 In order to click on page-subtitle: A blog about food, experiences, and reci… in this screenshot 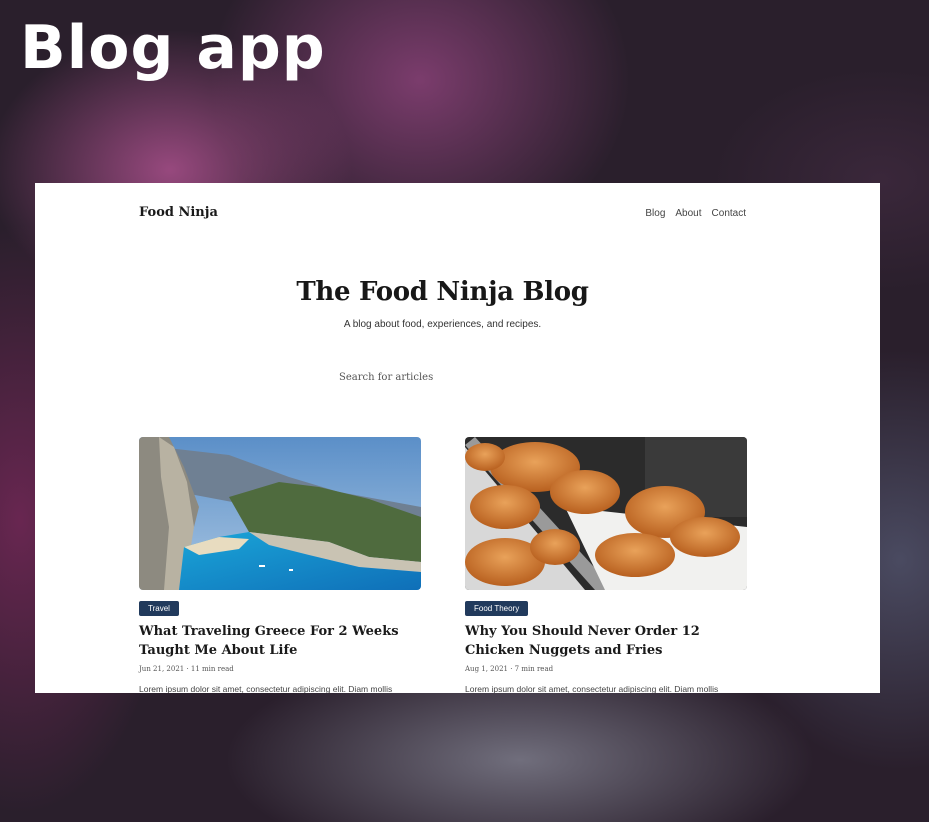, I will do `click(442, 324)`.